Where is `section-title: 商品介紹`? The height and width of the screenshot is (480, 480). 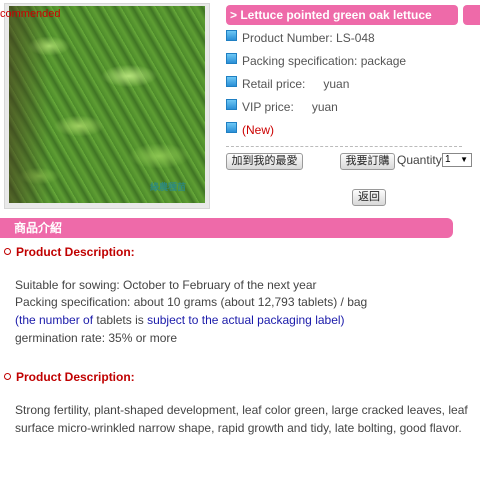
section-title: 商品介紹 is located at coordinates (226, 228).